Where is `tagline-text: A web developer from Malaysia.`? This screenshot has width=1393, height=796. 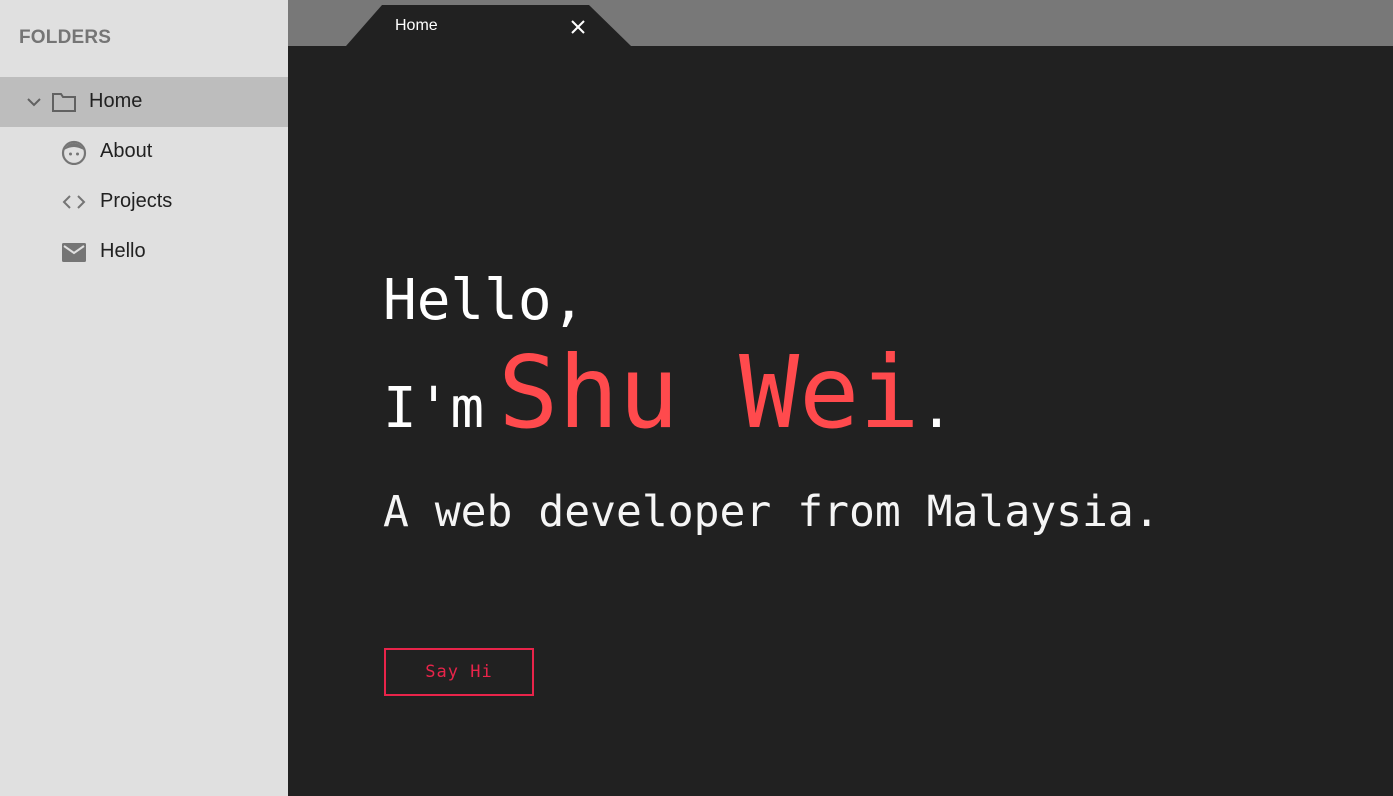
tagline-text: A web developer from Malaysia. is located at coordinates (771, 512).